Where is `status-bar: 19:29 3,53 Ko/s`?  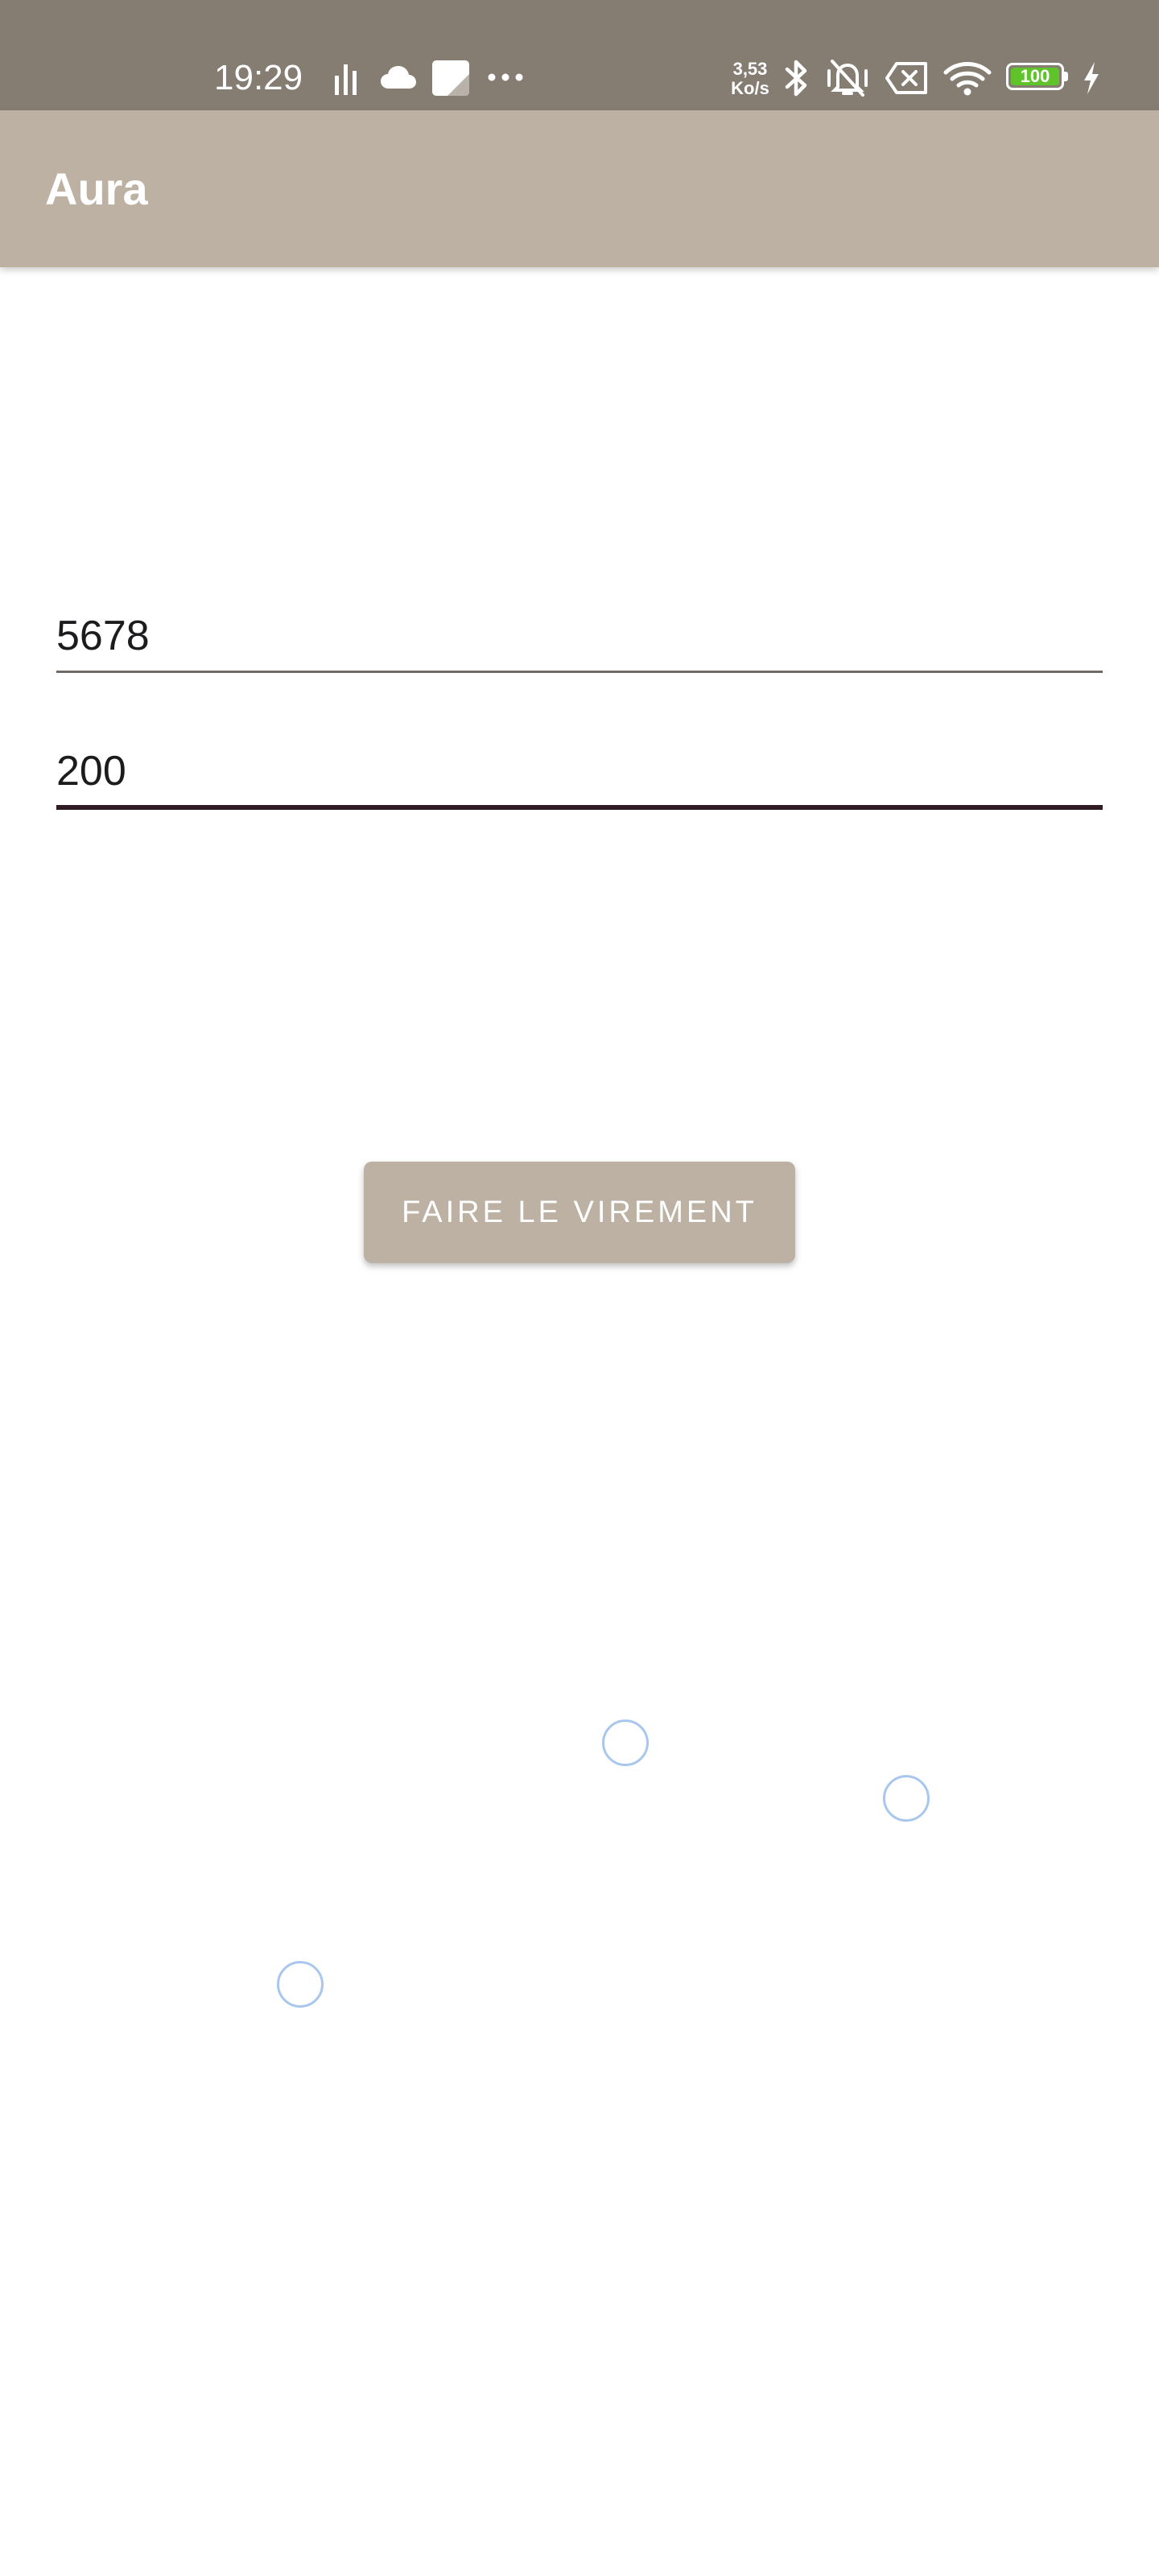
status-bar: 19:29 3,53 Ko/s is located at coordinates (579, 55).